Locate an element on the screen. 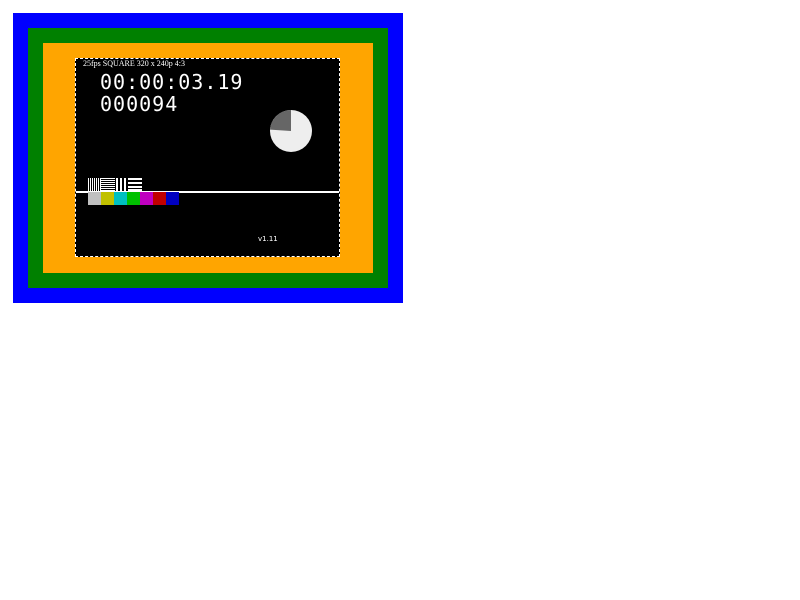 The height and width of the screenshot is (600, 800). progress-pie-icon is located at coordinates (291, 131).